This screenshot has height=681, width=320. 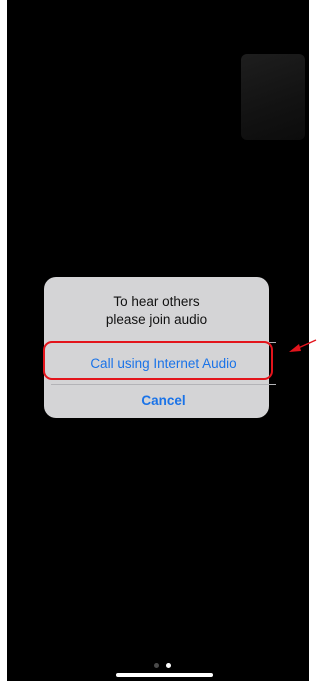 What do you see at coordinates (163, 363) in the screenshot?
I see `call-using-internet-audio-button: Call using Internet Audio` at bounding box center [163, 363].